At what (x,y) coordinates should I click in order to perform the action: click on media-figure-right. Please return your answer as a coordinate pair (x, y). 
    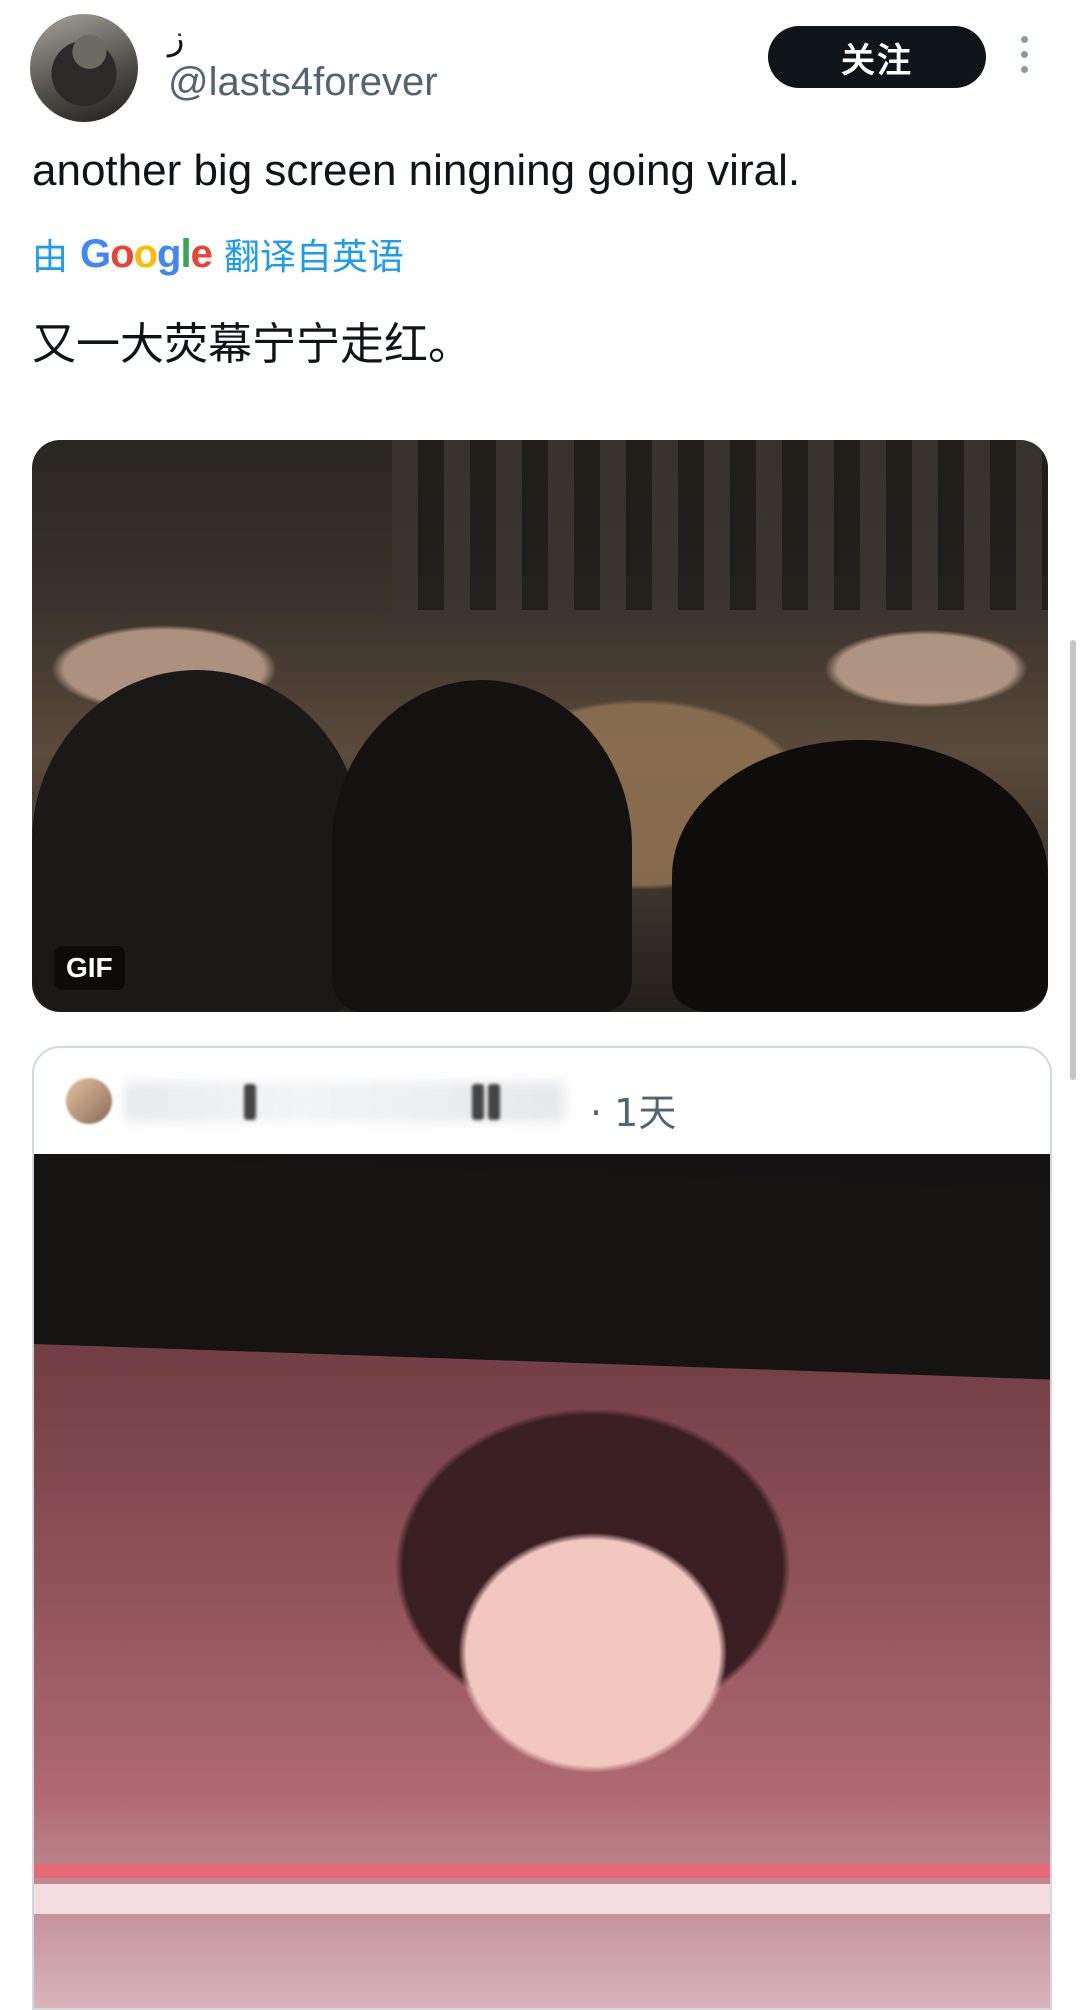
    Looking at the image, I should click on (860, 876).